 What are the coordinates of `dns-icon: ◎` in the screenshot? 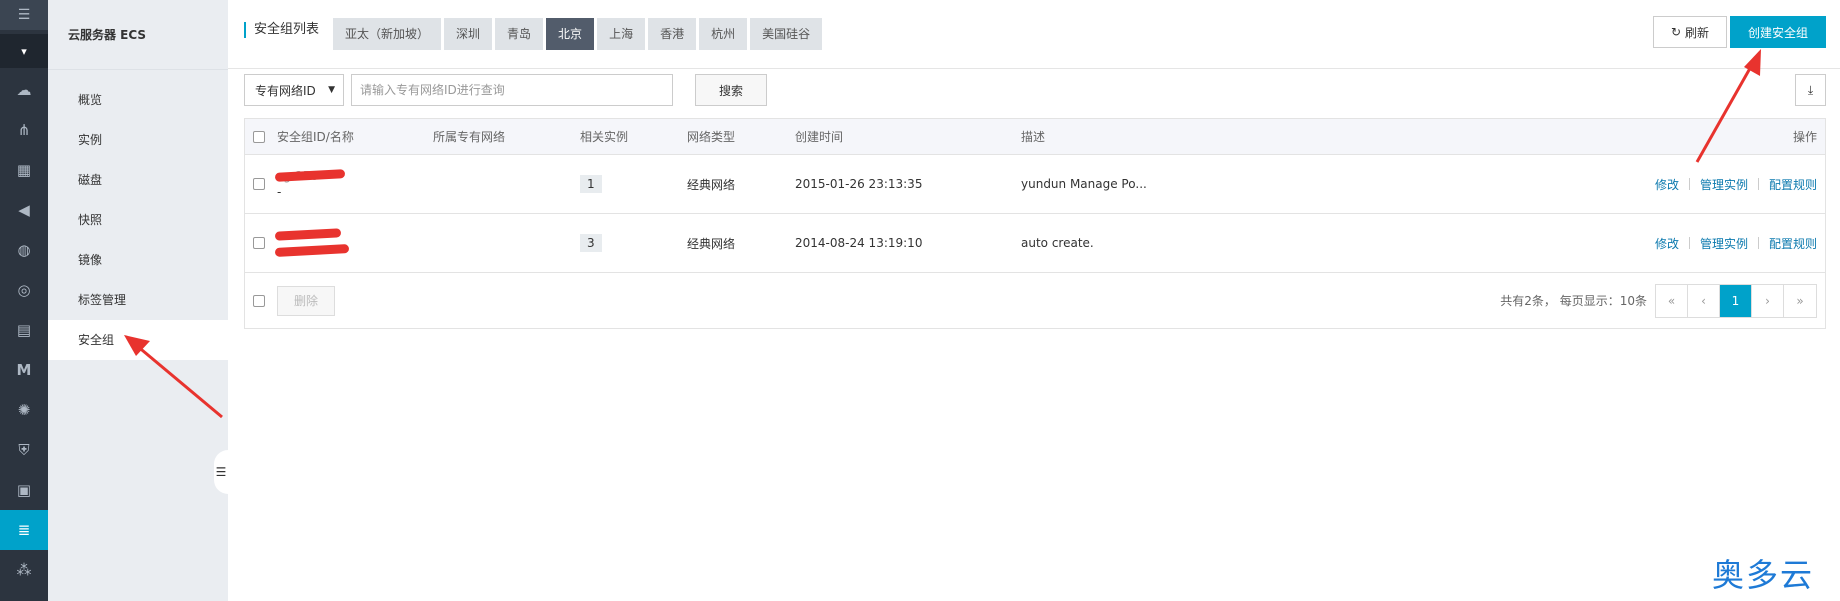 It's located at (24, 290).